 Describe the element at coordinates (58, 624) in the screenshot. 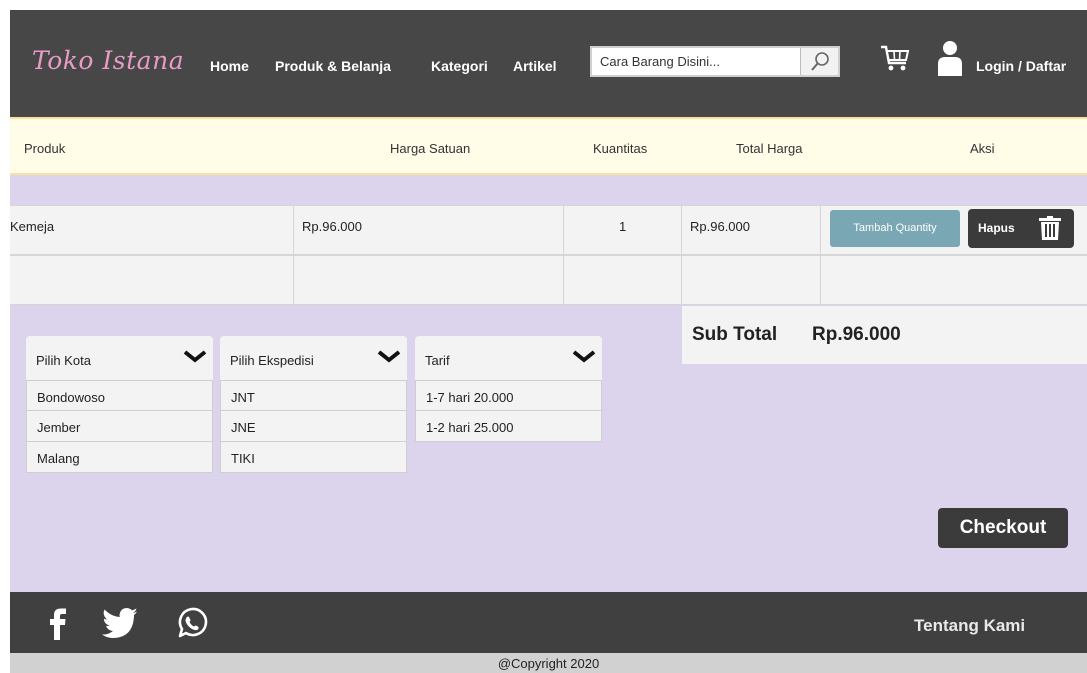

I see `facebook-icon` at that location.